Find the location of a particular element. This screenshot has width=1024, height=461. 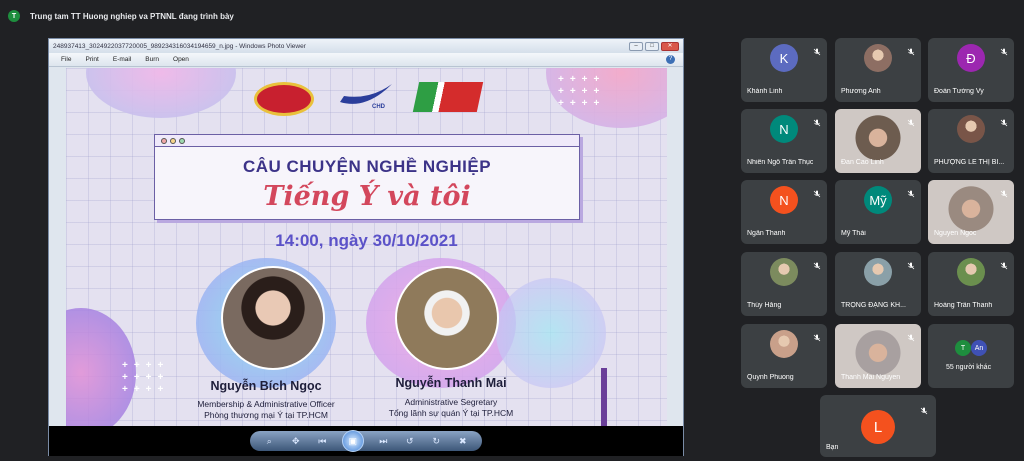

self-name: Bạn is located at coordinates (832, 447).